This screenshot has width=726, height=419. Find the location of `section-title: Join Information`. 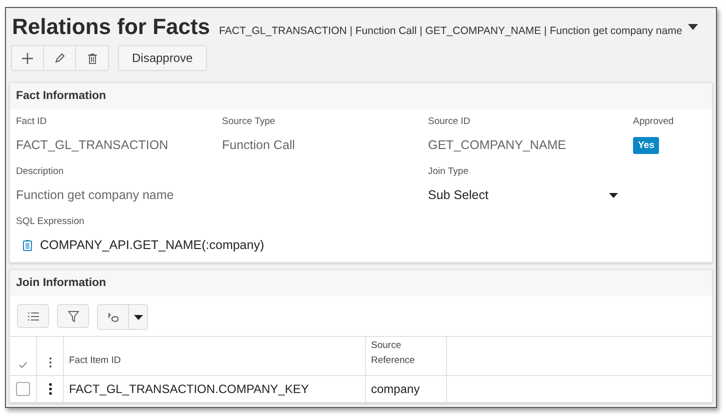

section-title: Join Information is located at coordinates (361, 283).